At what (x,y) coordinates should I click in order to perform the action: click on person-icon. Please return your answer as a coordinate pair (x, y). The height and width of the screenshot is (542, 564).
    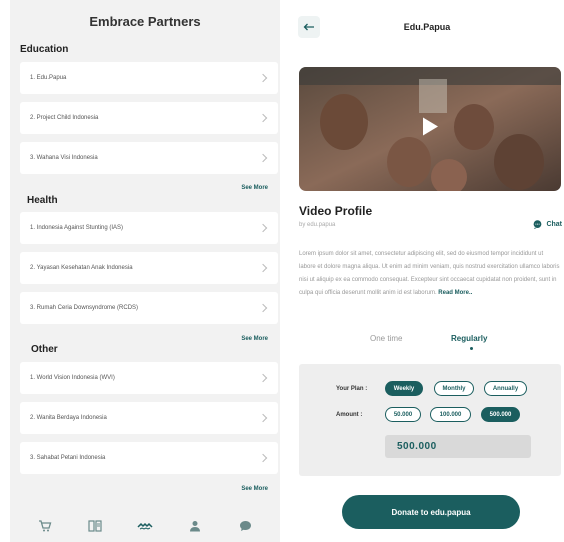
    Looking at the image, I should click on (195, 526).